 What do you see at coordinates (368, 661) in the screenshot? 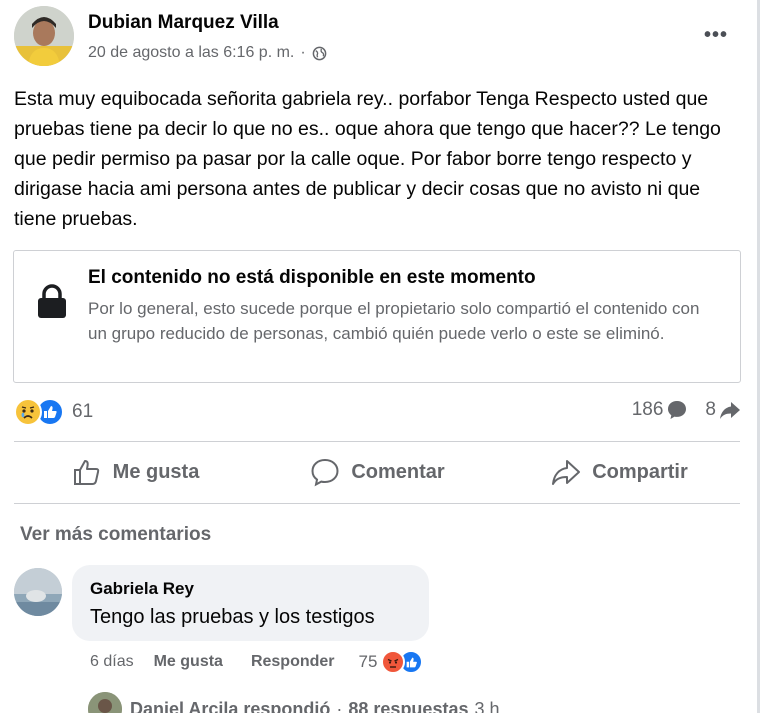
I see `comment-reaction-count: 75` at bounding box center [368, 661].